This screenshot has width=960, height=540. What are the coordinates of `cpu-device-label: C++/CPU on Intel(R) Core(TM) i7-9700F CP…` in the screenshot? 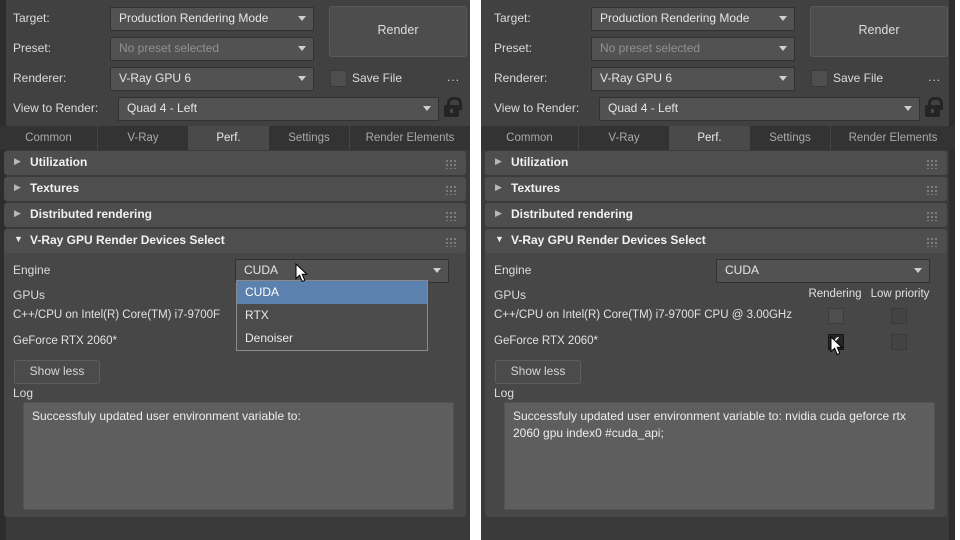 It's located at (643, 315).